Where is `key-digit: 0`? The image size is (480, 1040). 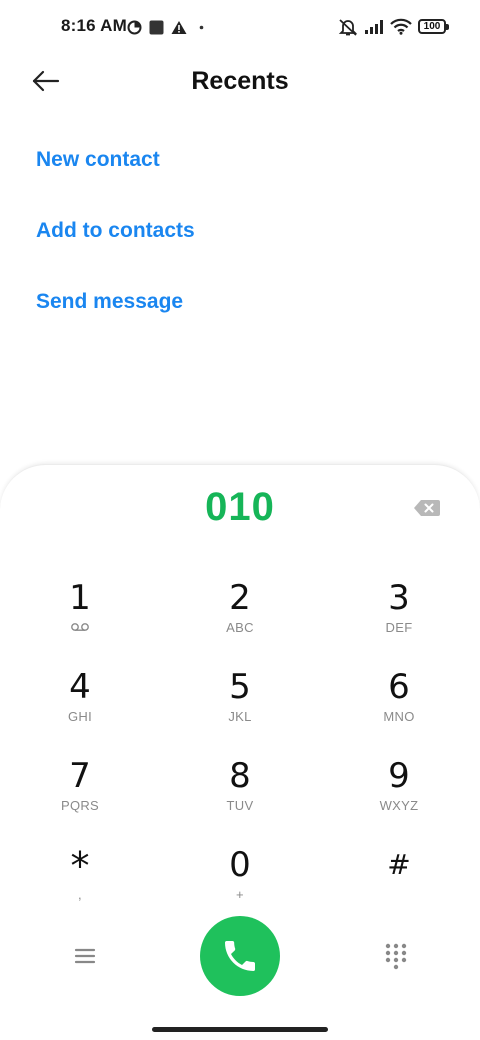 key-digit: 0 is located at coordinates (240, 865).